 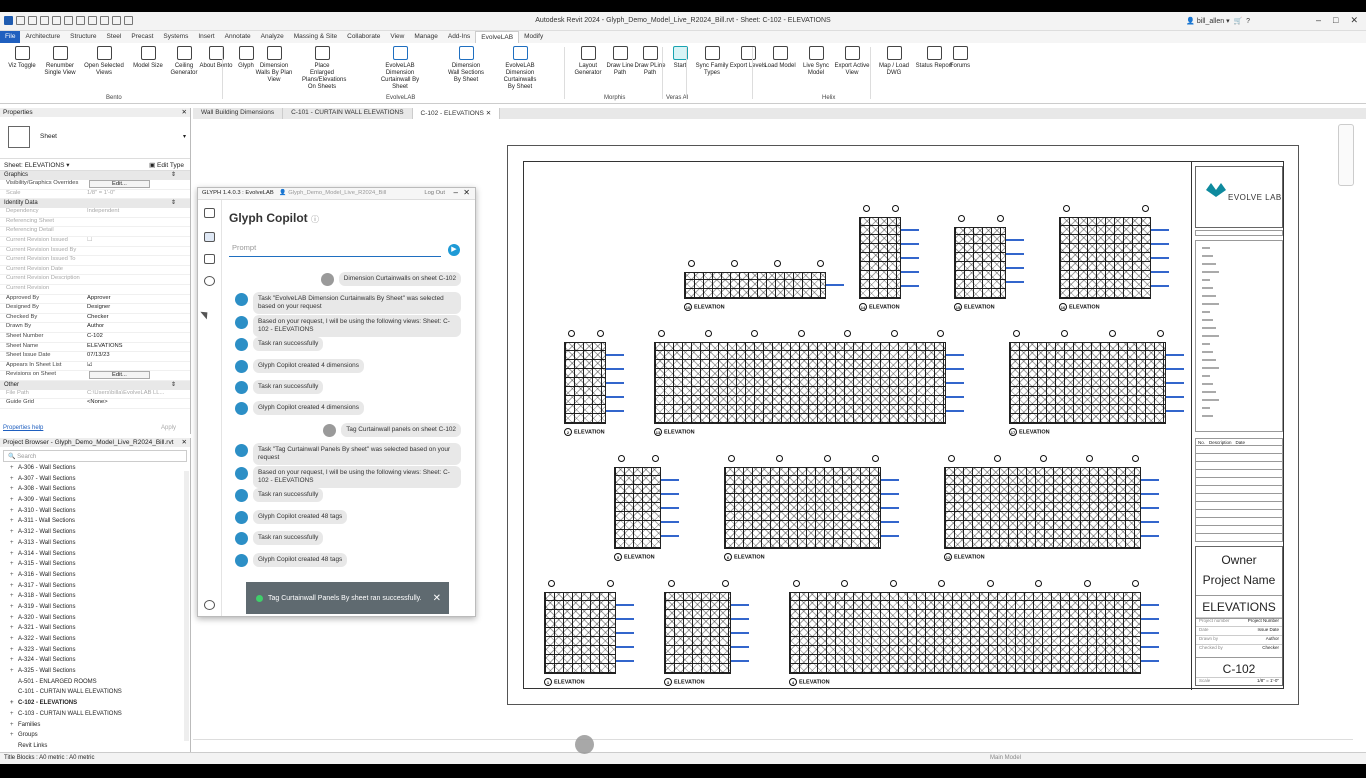 I want to click on tab-precast: Precast, so click(x=142, y=37).